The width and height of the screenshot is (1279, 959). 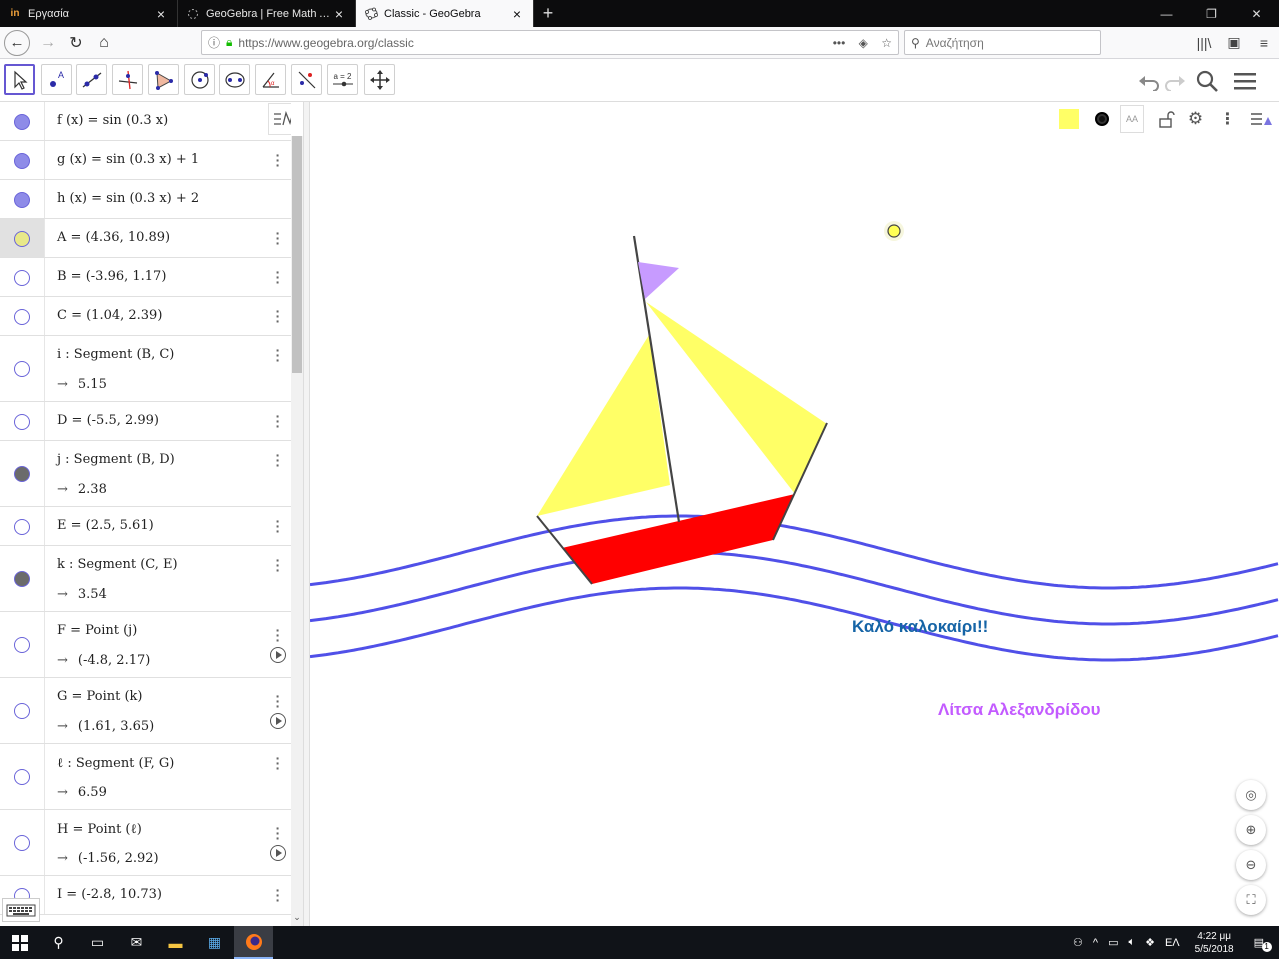 What do you see at coordinates (136, 942) in the screenshot?
I see `mail-app-button: ✉` at bounding box center [136, 942].